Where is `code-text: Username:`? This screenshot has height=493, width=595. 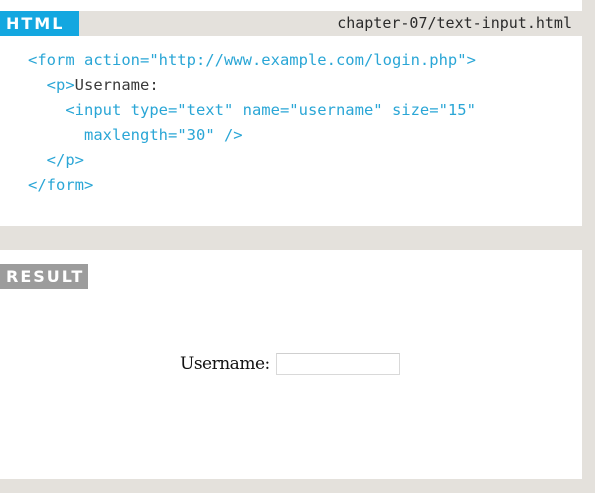
code-text: Username: is located at coordinates (116, 85).